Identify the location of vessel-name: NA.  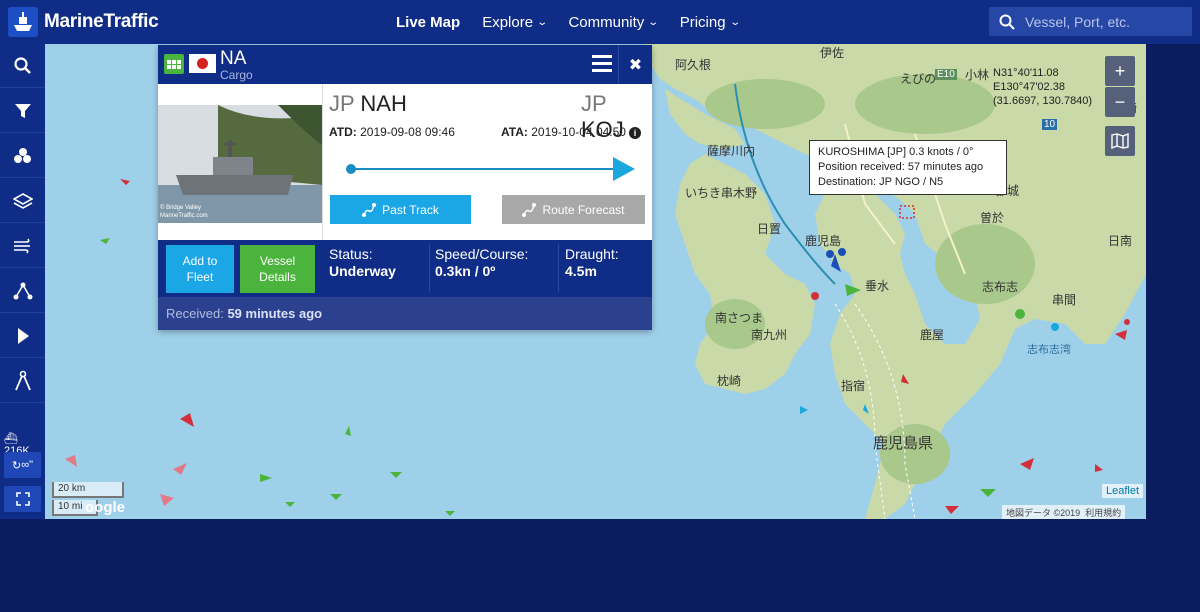
(233, 58).